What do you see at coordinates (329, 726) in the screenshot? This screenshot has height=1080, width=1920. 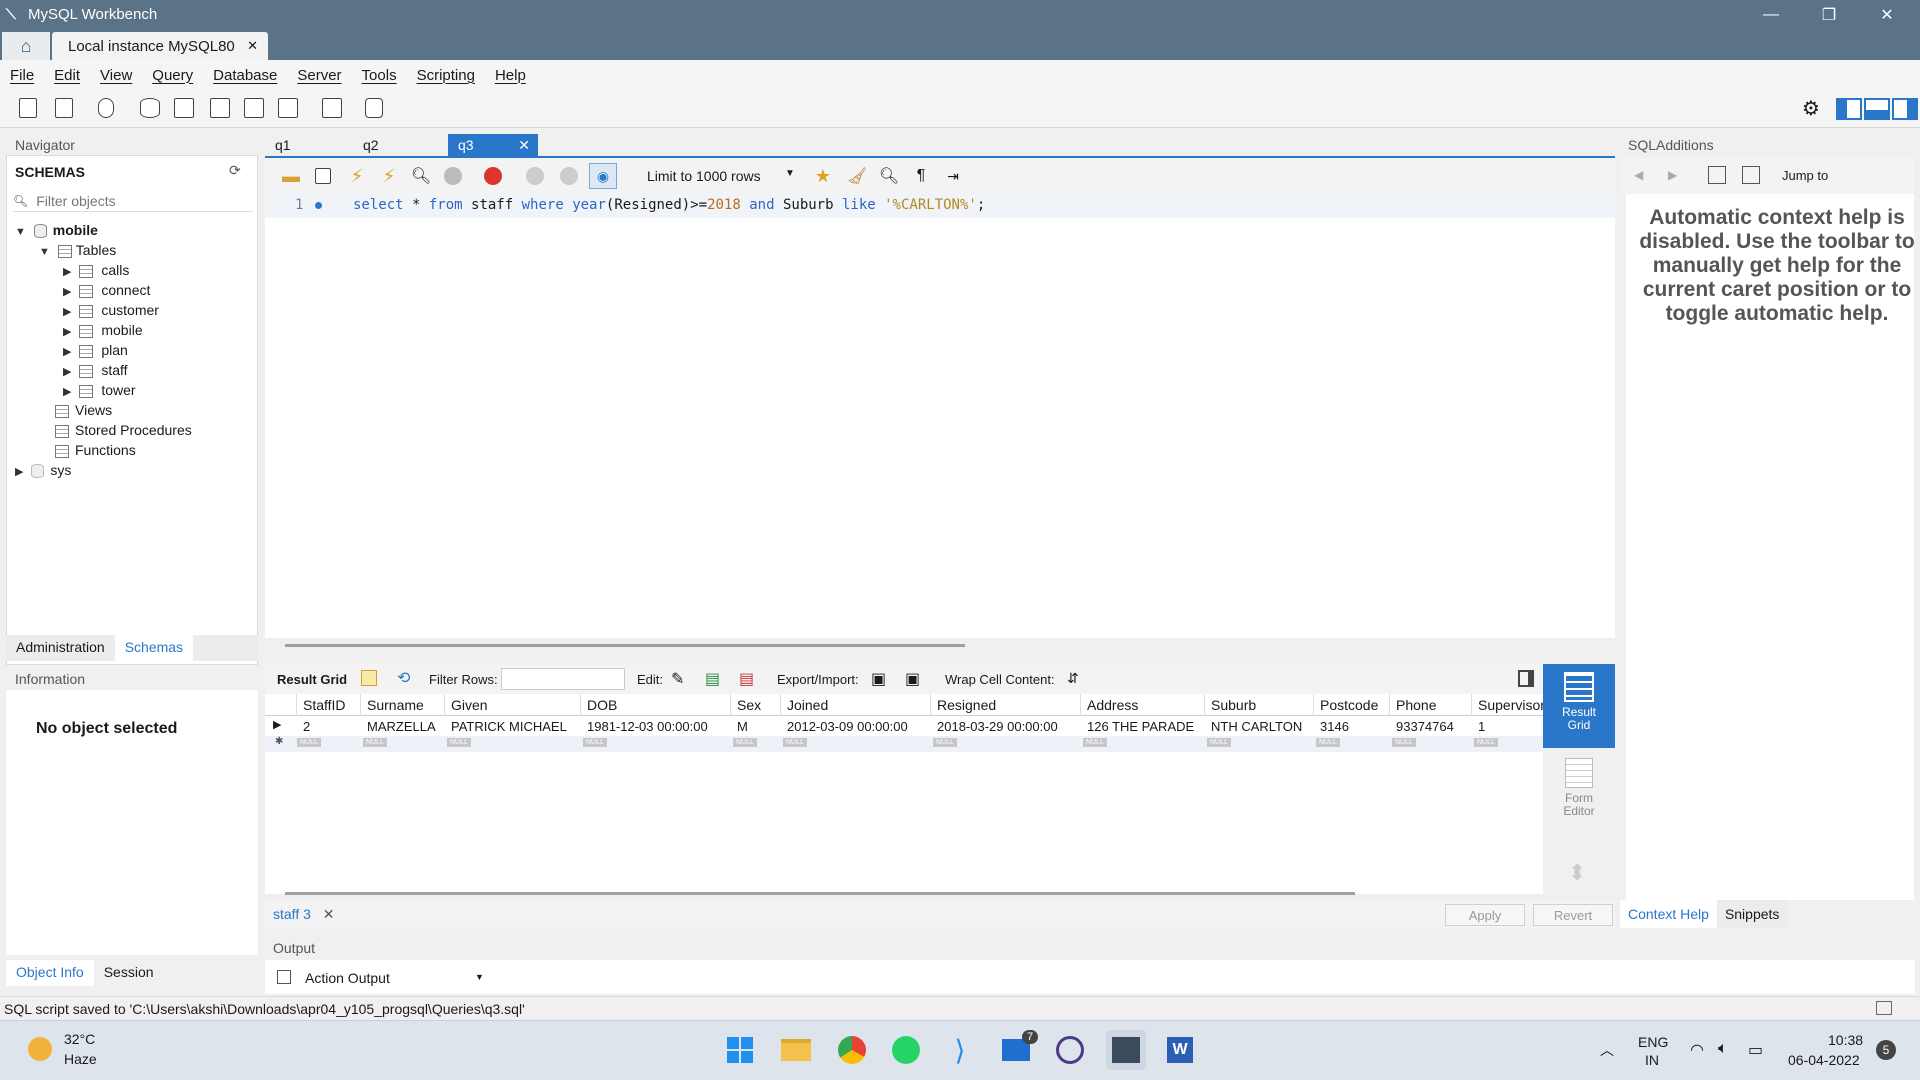 I see `table-cell: 2` at bounding box center [329, 726].